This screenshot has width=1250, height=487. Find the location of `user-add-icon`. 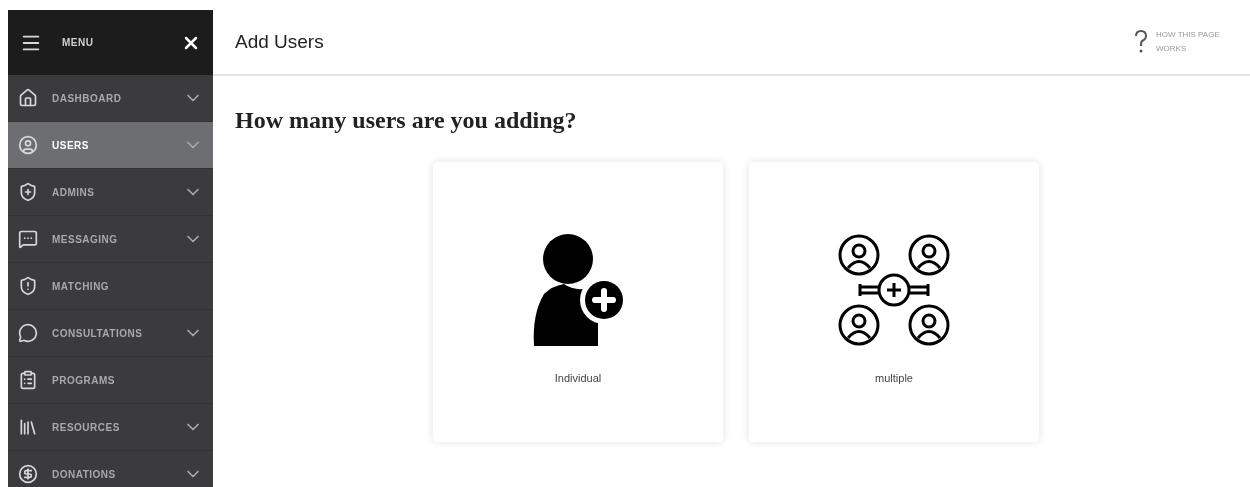

user-add-icon is located at coordinates (578, 290).